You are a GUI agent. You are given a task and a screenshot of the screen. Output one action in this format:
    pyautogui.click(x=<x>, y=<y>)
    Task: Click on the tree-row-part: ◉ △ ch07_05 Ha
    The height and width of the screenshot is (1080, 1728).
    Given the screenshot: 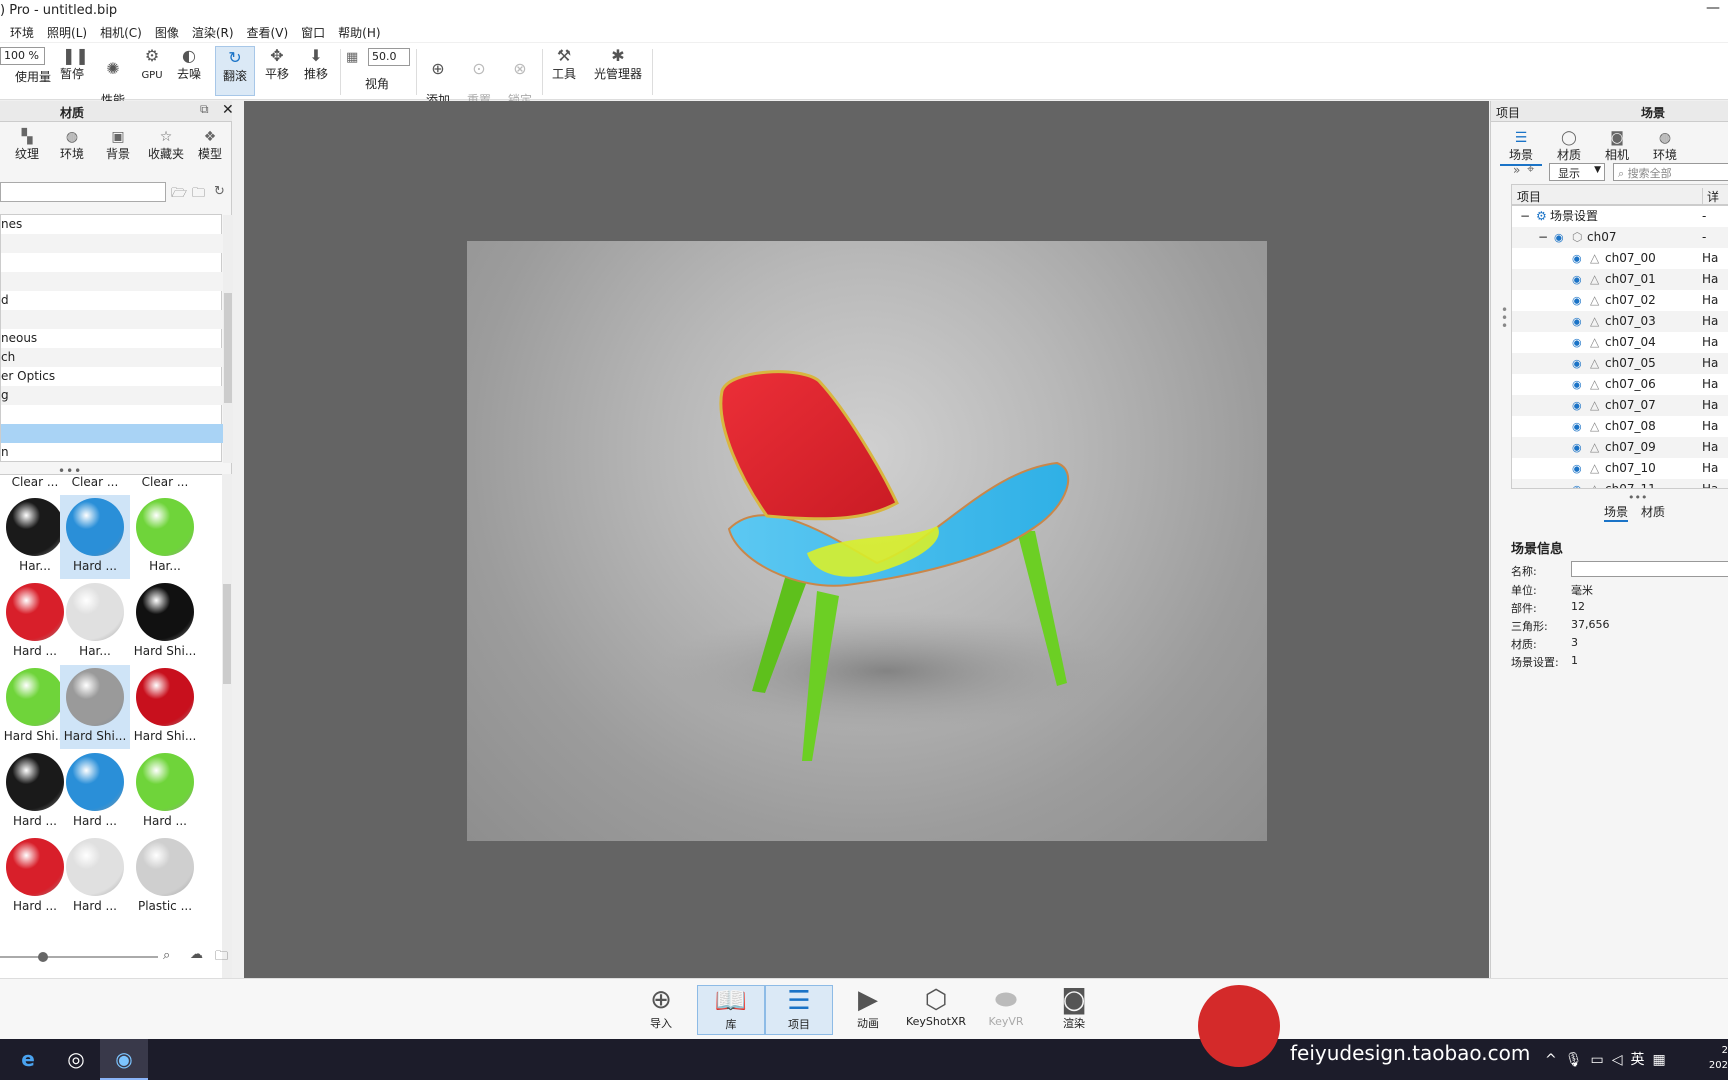 What is the action you would take?
    pyautogui.click(x=1620, y=363)
    